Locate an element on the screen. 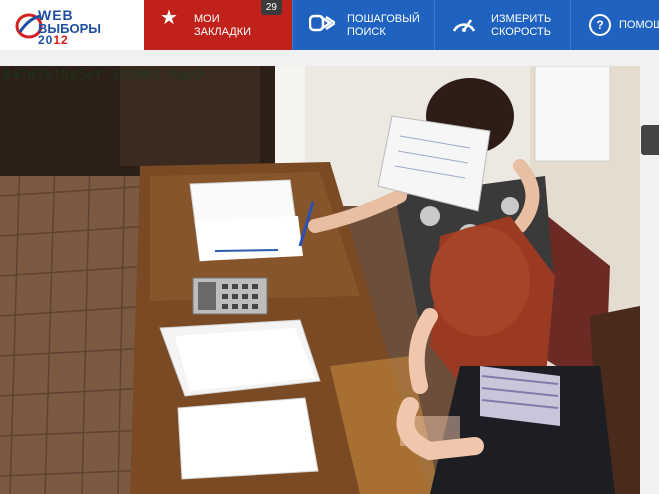 Image resolution: width=659 pixels, height=494 pixels. help-button: ? ПОМОЩЬ is located at coordinates (614, 25).